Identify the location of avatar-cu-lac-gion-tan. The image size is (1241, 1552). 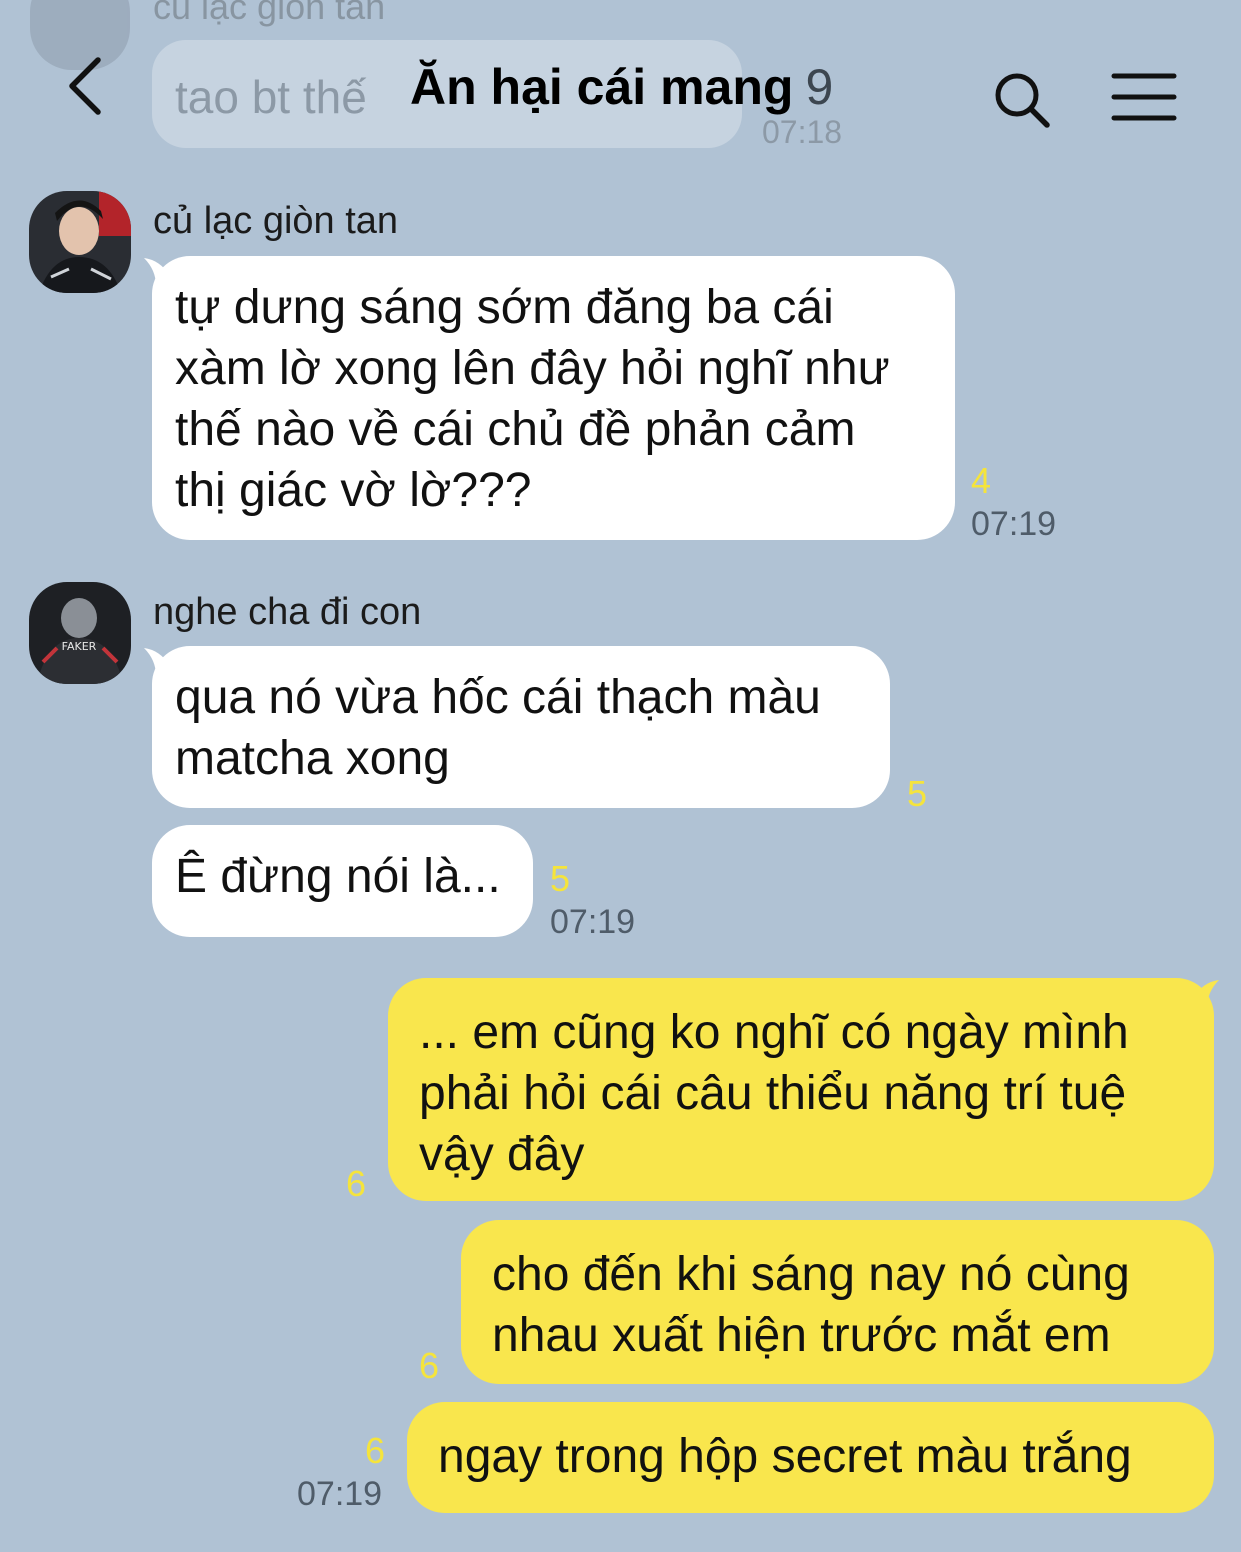
(80, 242).